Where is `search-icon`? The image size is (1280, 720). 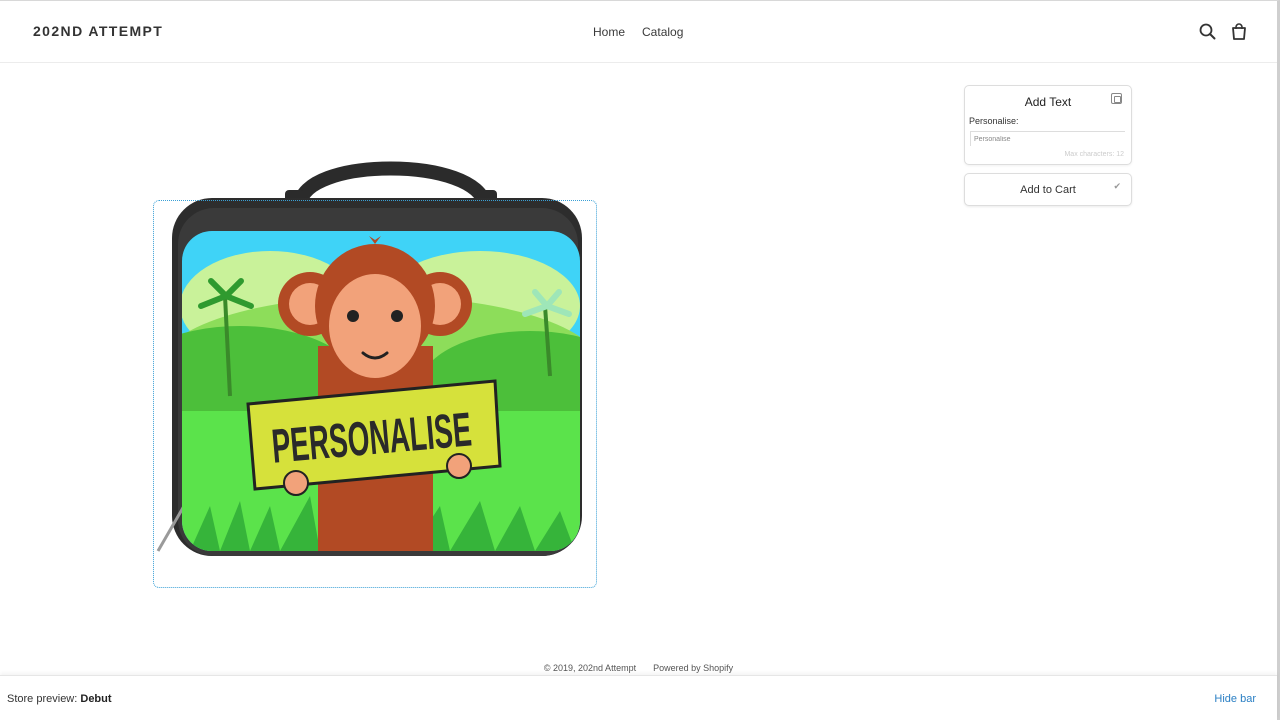 search-icon is located at coordinates (1208, 32).